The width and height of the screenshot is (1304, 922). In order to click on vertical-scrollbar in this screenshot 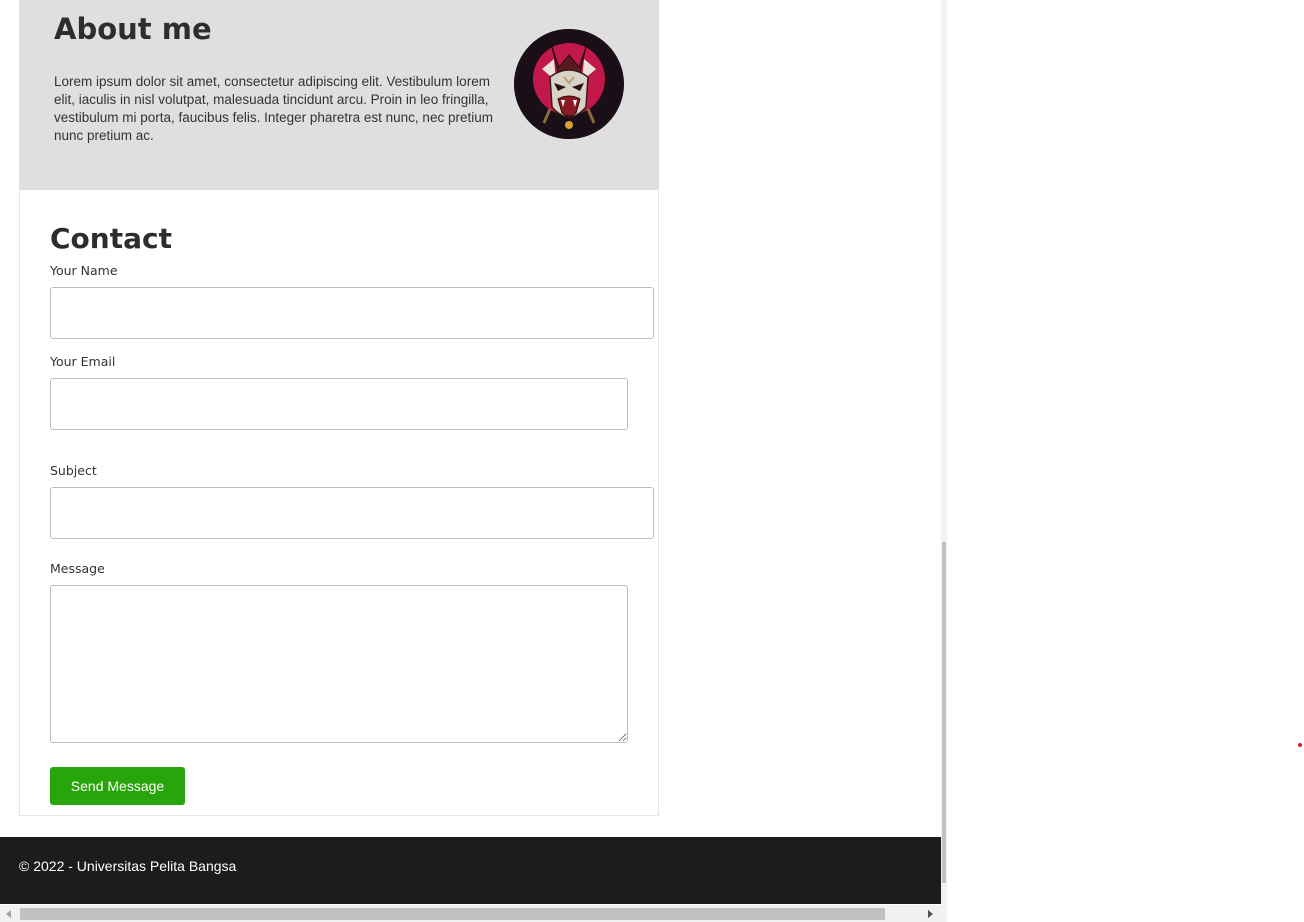, I will do `click(944, 461)`.